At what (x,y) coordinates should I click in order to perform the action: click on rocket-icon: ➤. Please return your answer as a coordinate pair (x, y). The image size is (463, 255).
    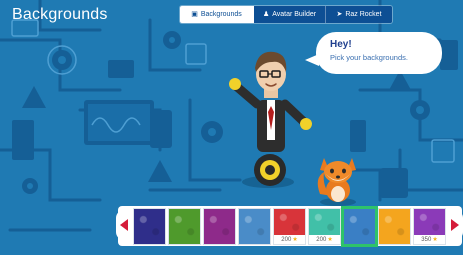
    Looking at the image, I should click on (339, 14).